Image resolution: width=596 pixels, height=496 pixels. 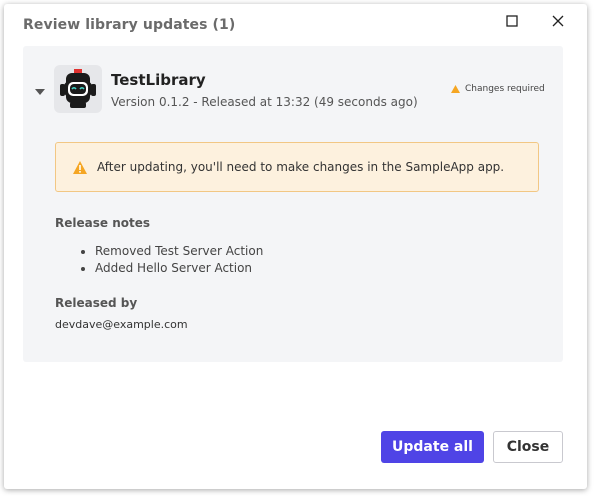 I want to click on close-icon, so click(x=558, y=21).